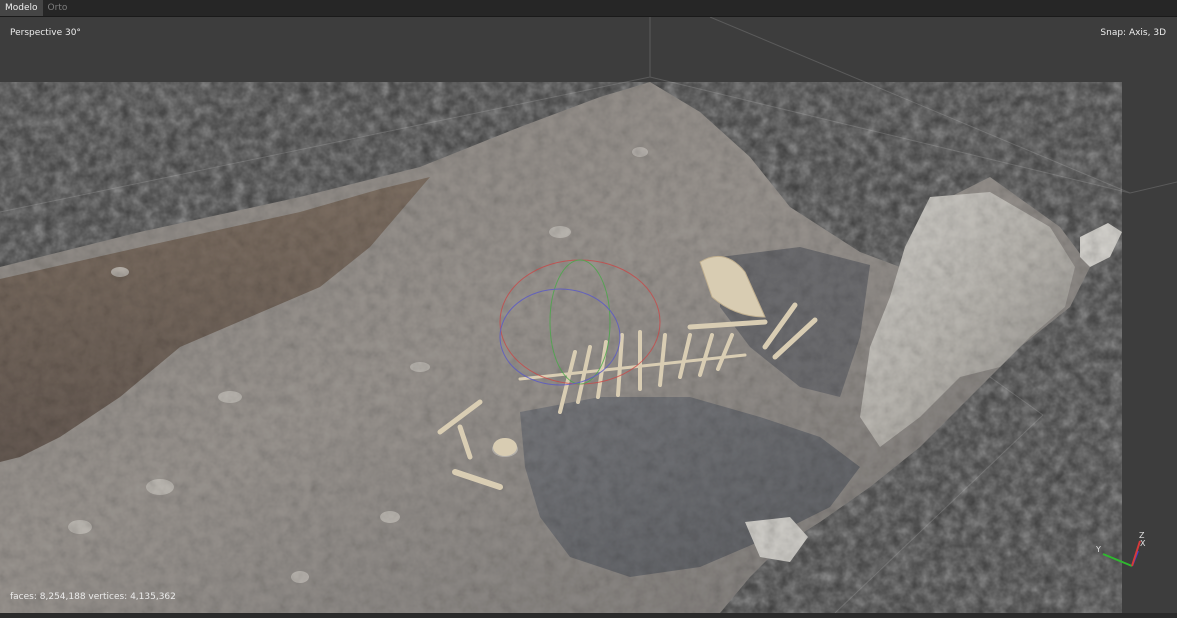 The height and width of the screenshot is (618, 1177). Describe the element at coordinates (58, 8) in the screenshot. I see `tab-orto: Orto` at that location.